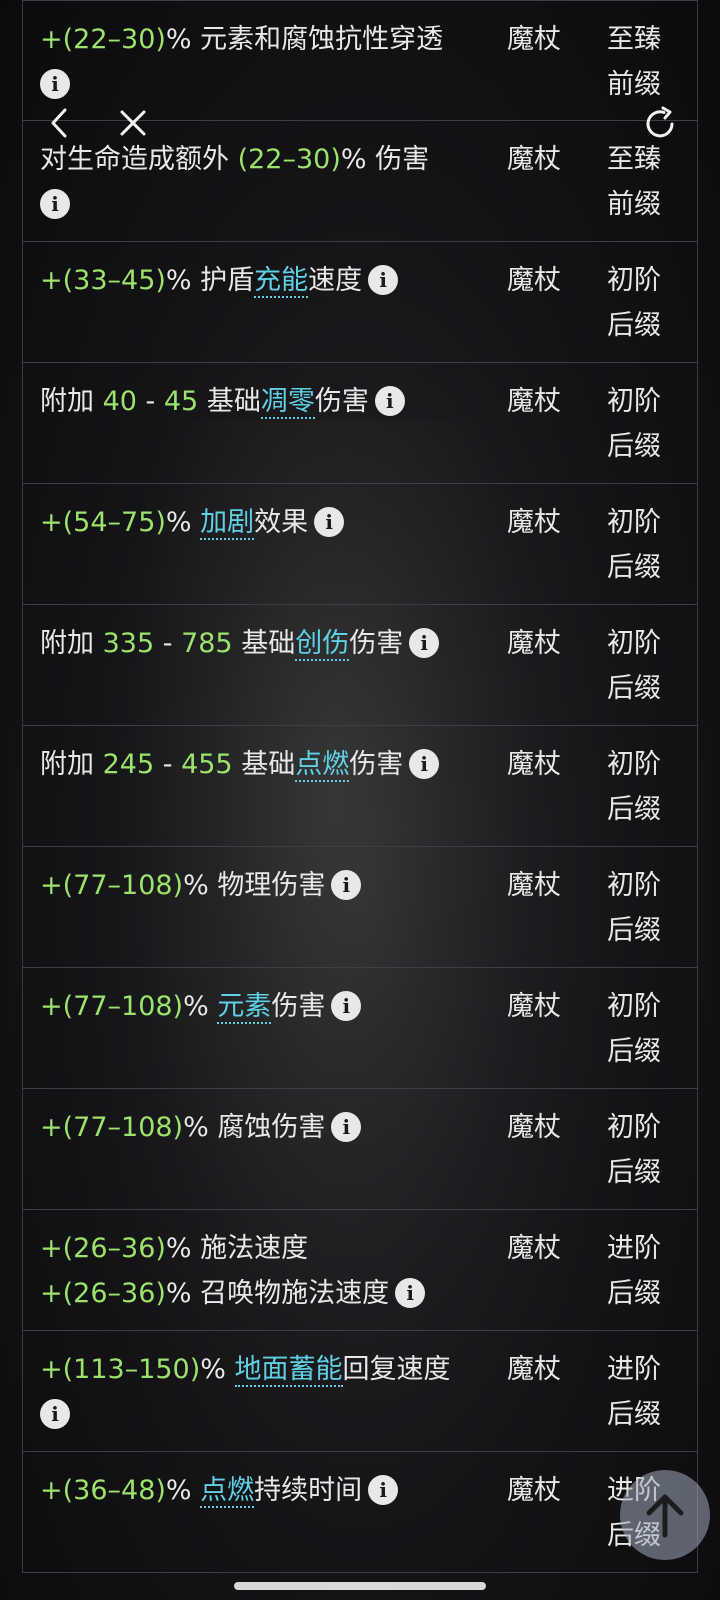 The height and width of the screenshot is (1600, 720). I want to click on top-nav-bar, so click(360, 123).